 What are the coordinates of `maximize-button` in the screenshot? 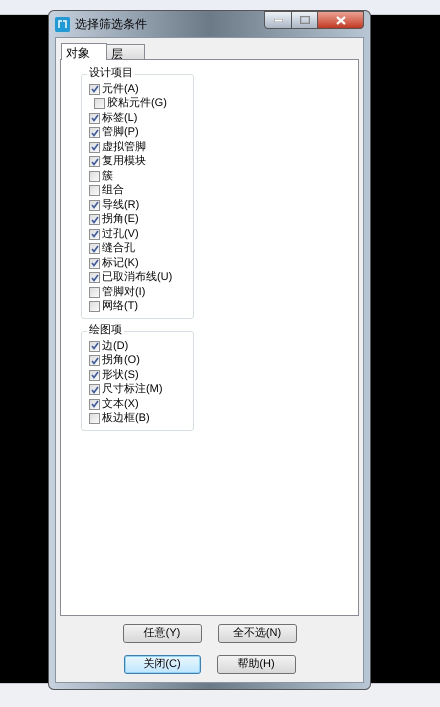 It's located at (305, 20).